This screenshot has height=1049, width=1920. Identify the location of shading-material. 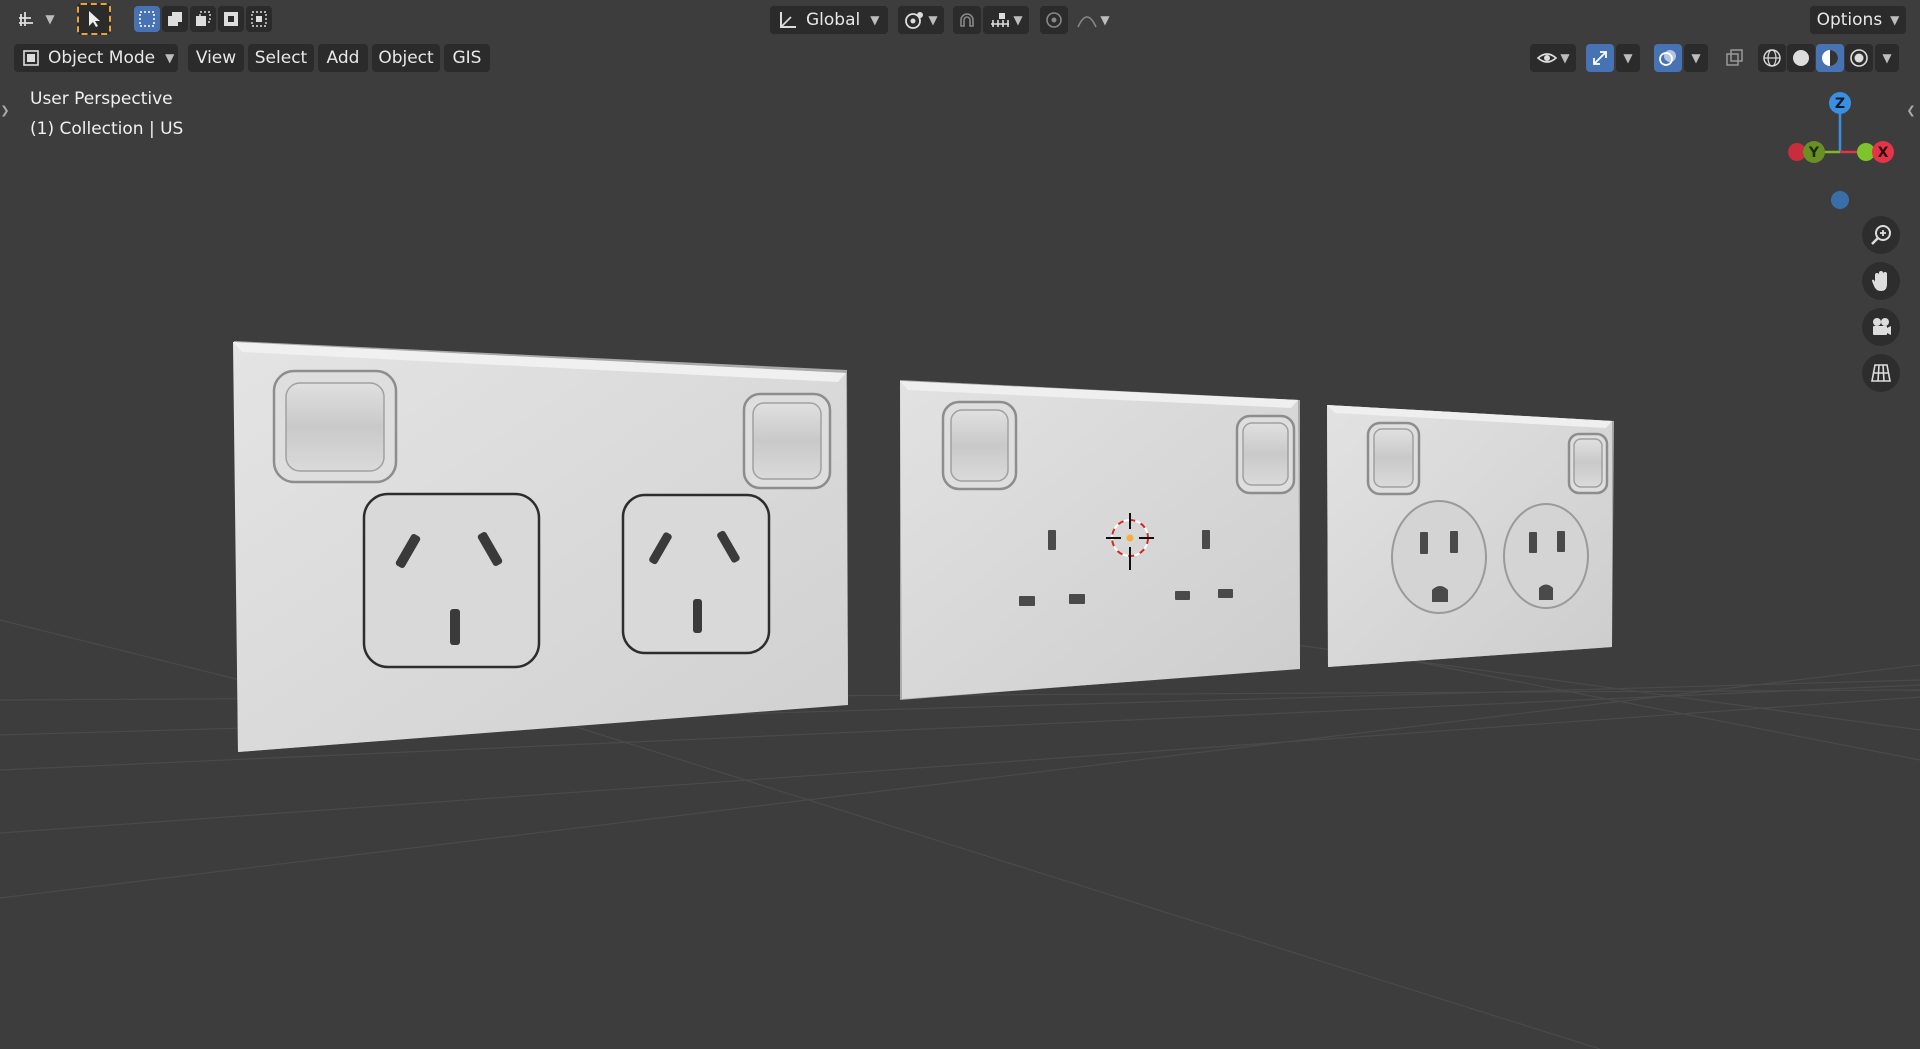
(1830, 58).